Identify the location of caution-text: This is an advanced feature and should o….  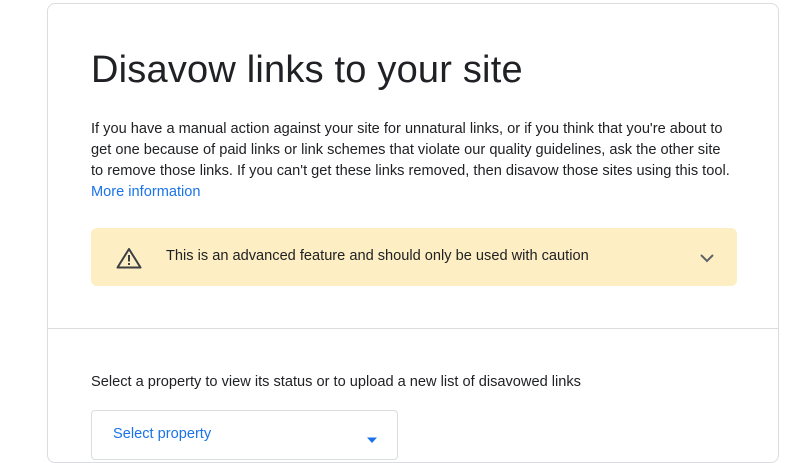
(377, 256).